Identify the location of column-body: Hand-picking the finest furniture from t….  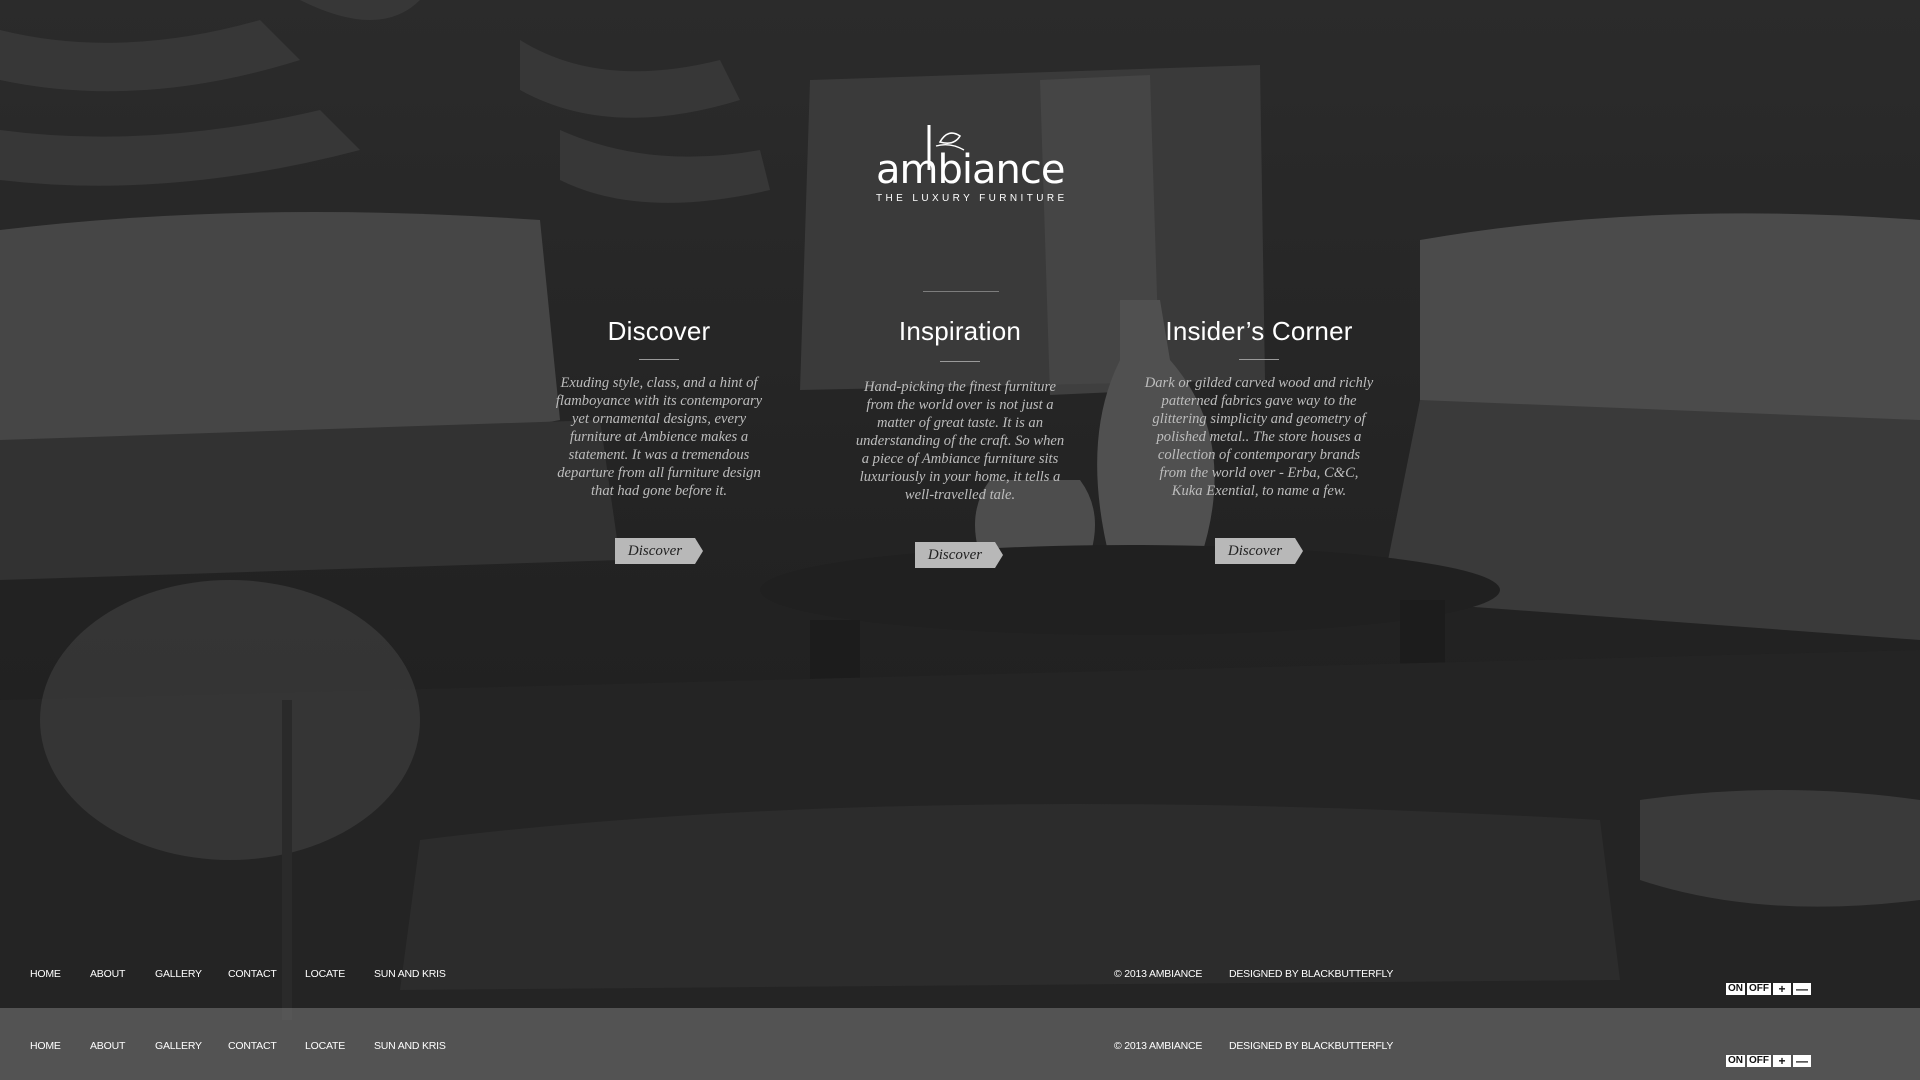
(960, 441).